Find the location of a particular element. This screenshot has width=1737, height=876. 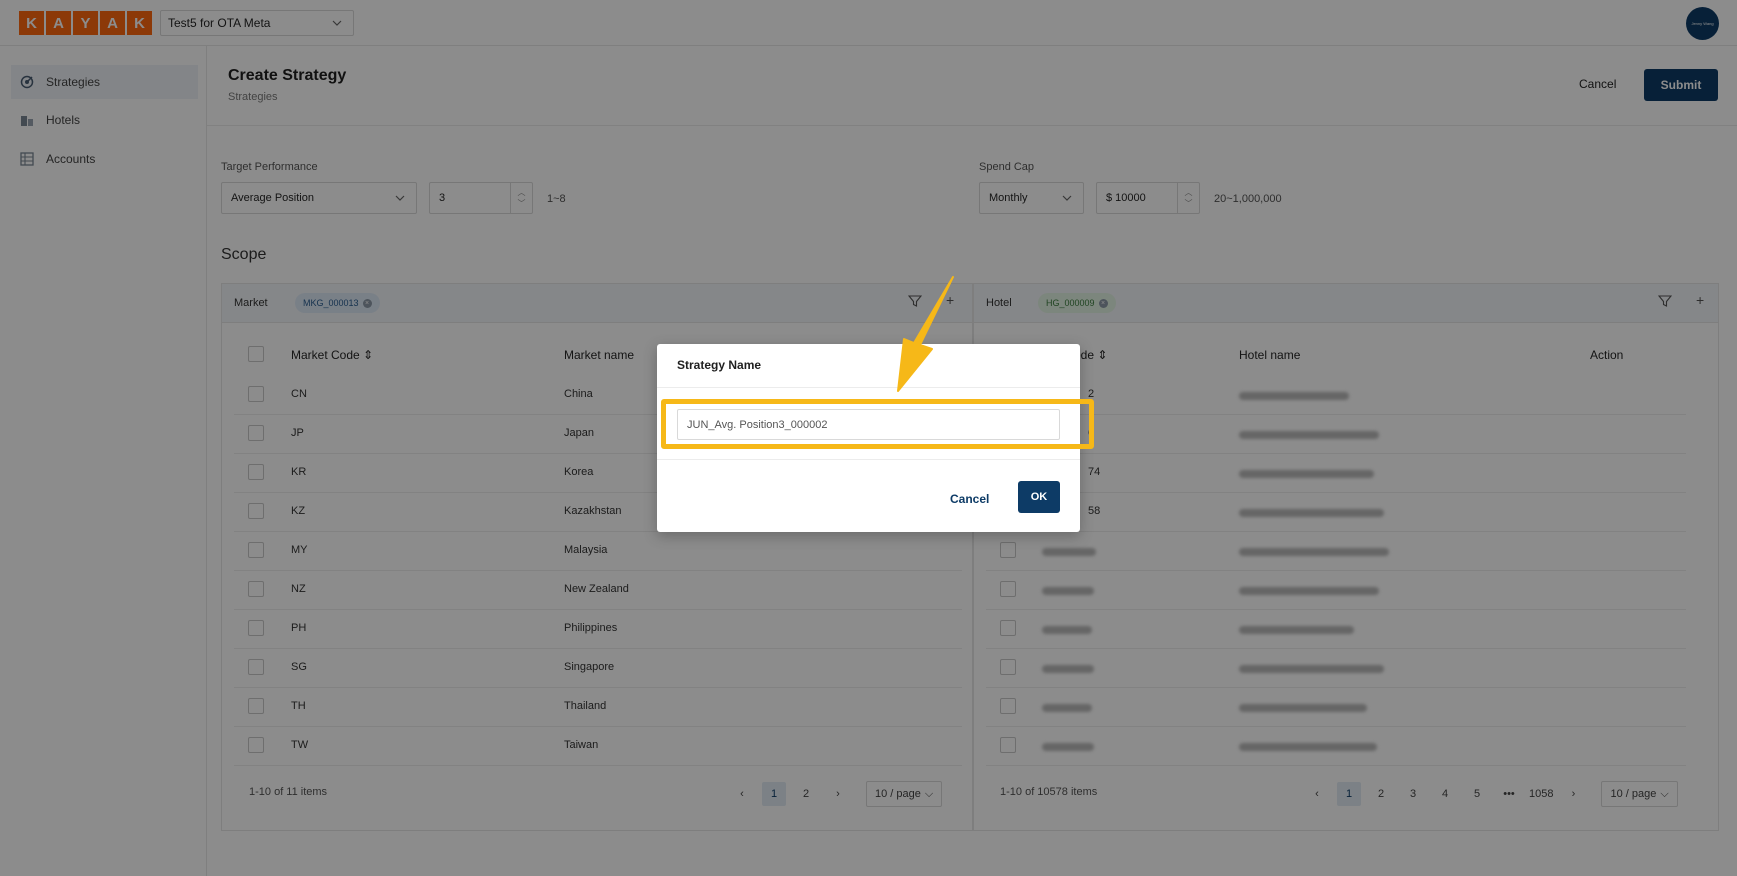

strategy-name-input is located at coordinates (868, 424).